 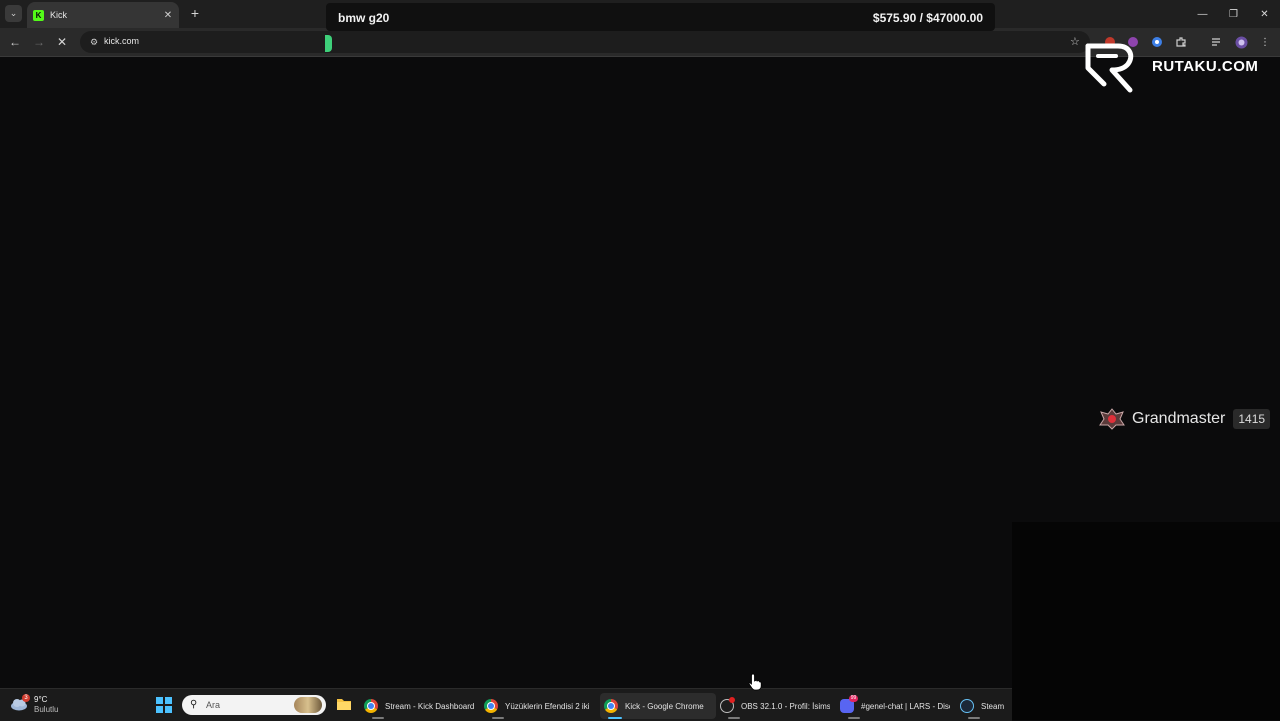 What do you see at coordinates (15, 42) in the screenshot?
I see `back-button: ←` at bounding box center [15, 42].